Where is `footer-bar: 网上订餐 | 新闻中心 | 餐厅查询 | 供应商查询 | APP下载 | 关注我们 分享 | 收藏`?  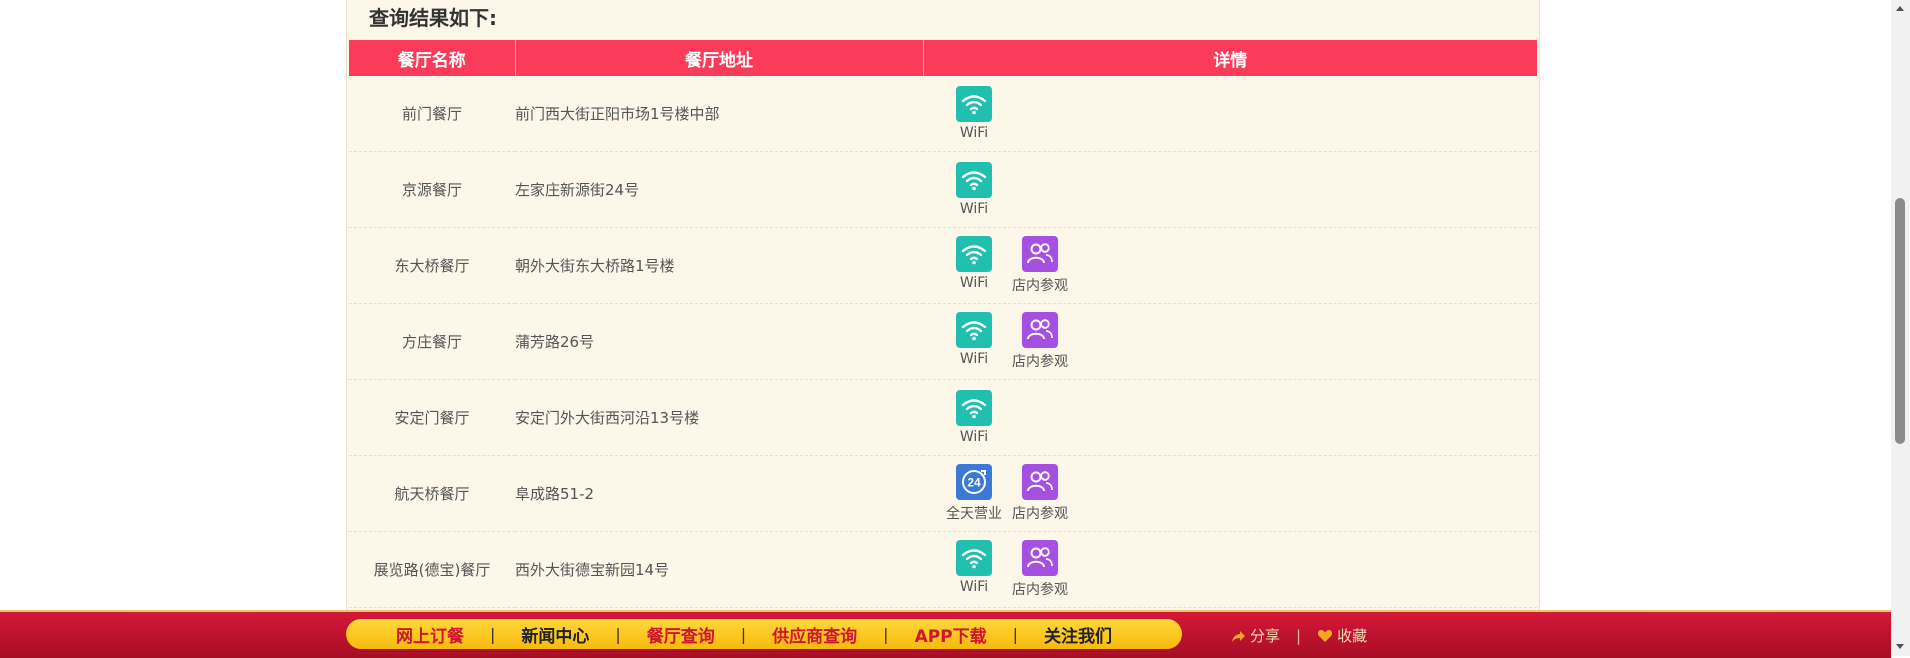
footer-bar: 网上订餐 | 新闻中心 | 餐厅查询 | 供应商查询 | APP下载 | 关注我们 分享 | 收藏 is located at coordinates (945, 634).